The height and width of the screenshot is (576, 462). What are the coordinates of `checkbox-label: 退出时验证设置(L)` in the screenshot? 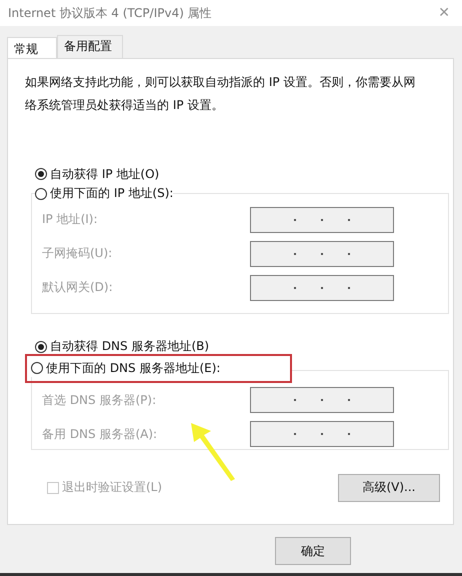 It's located at (112, 487).